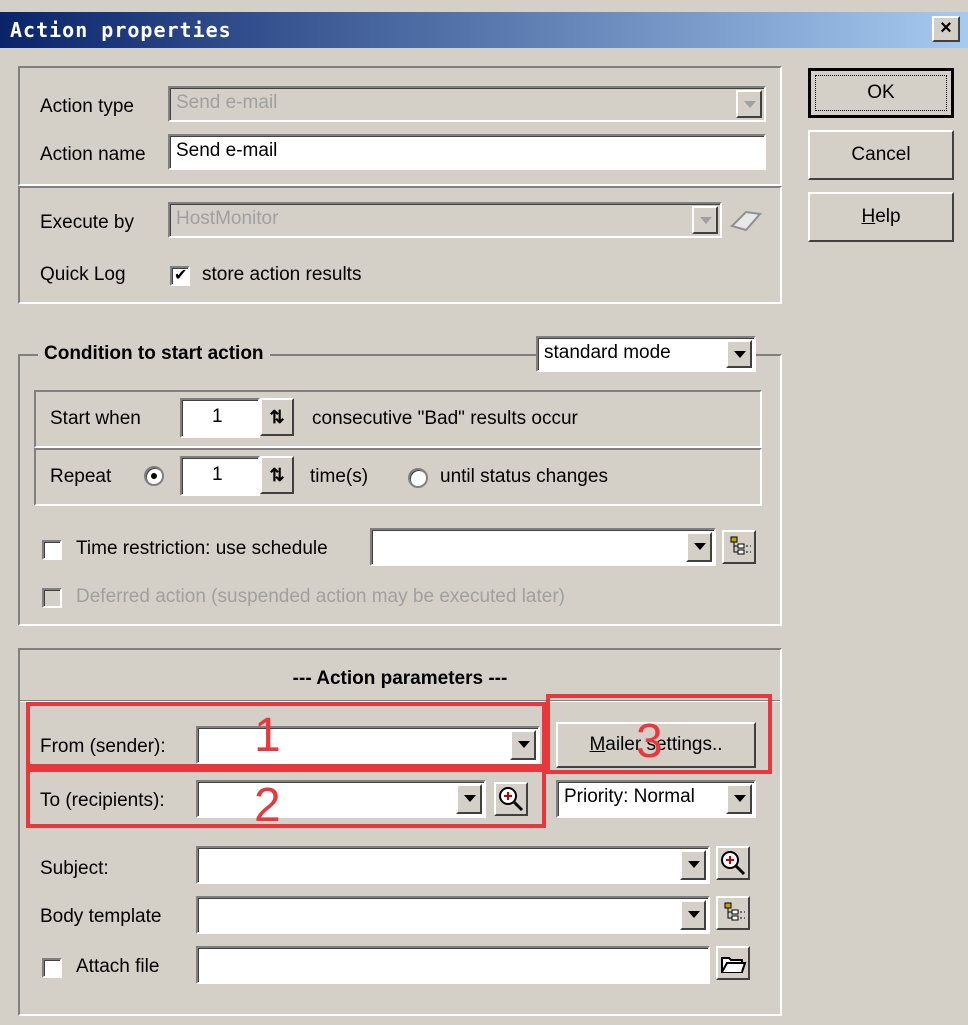  What do you see at coordinates (484, 30) in the screenshot?
I see `title-bar: Action properties ×` at bounding box center [484, 30].